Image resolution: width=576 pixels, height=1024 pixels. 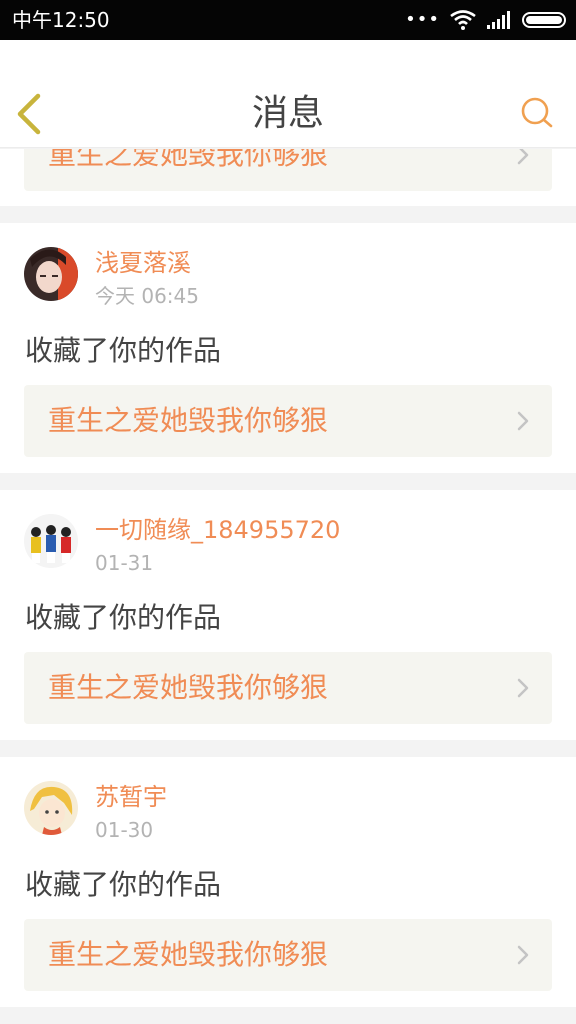 I want to click on message-time: 今天 06:45, so click(x=147, y=296).